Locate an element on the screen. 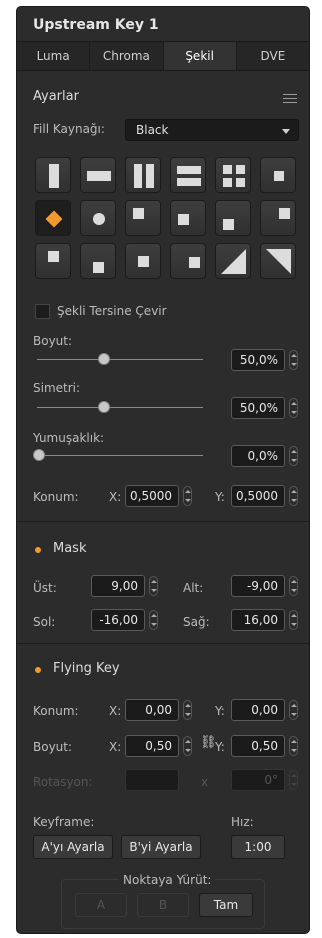  mask-top-label: Üst: is located at coordinates (45, 588).